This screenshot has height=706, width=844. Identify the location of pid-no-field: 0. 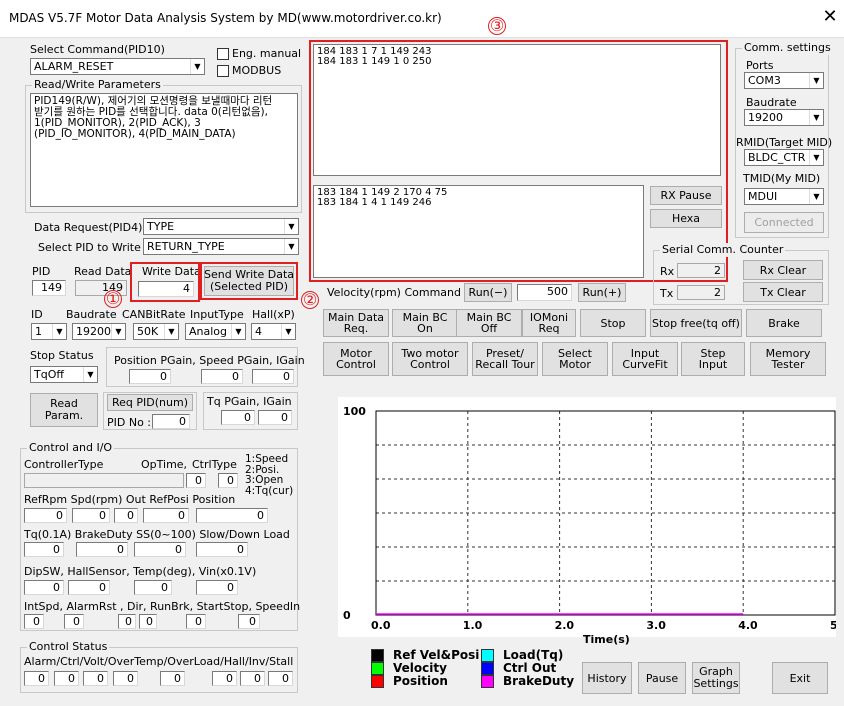
(171, 421).